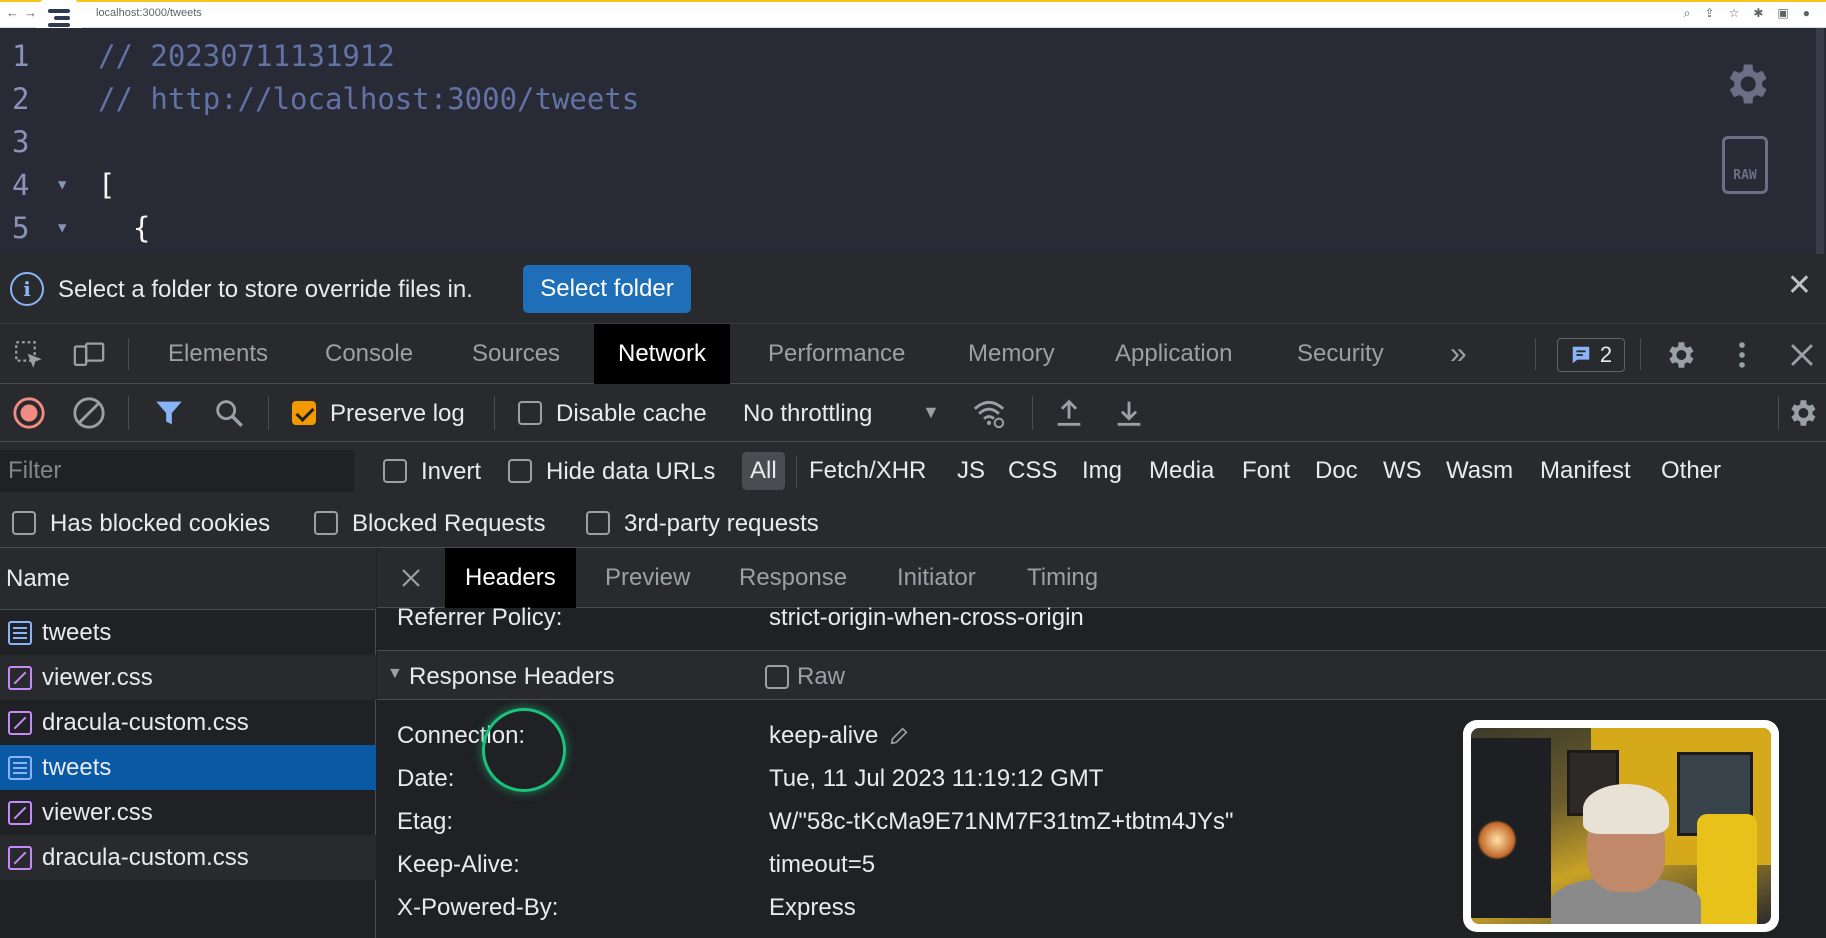  What do you see at coordinates (1742, 355) in the screenshot?
I see `kebab-menu-icon` at bounding box center [1742, 355].